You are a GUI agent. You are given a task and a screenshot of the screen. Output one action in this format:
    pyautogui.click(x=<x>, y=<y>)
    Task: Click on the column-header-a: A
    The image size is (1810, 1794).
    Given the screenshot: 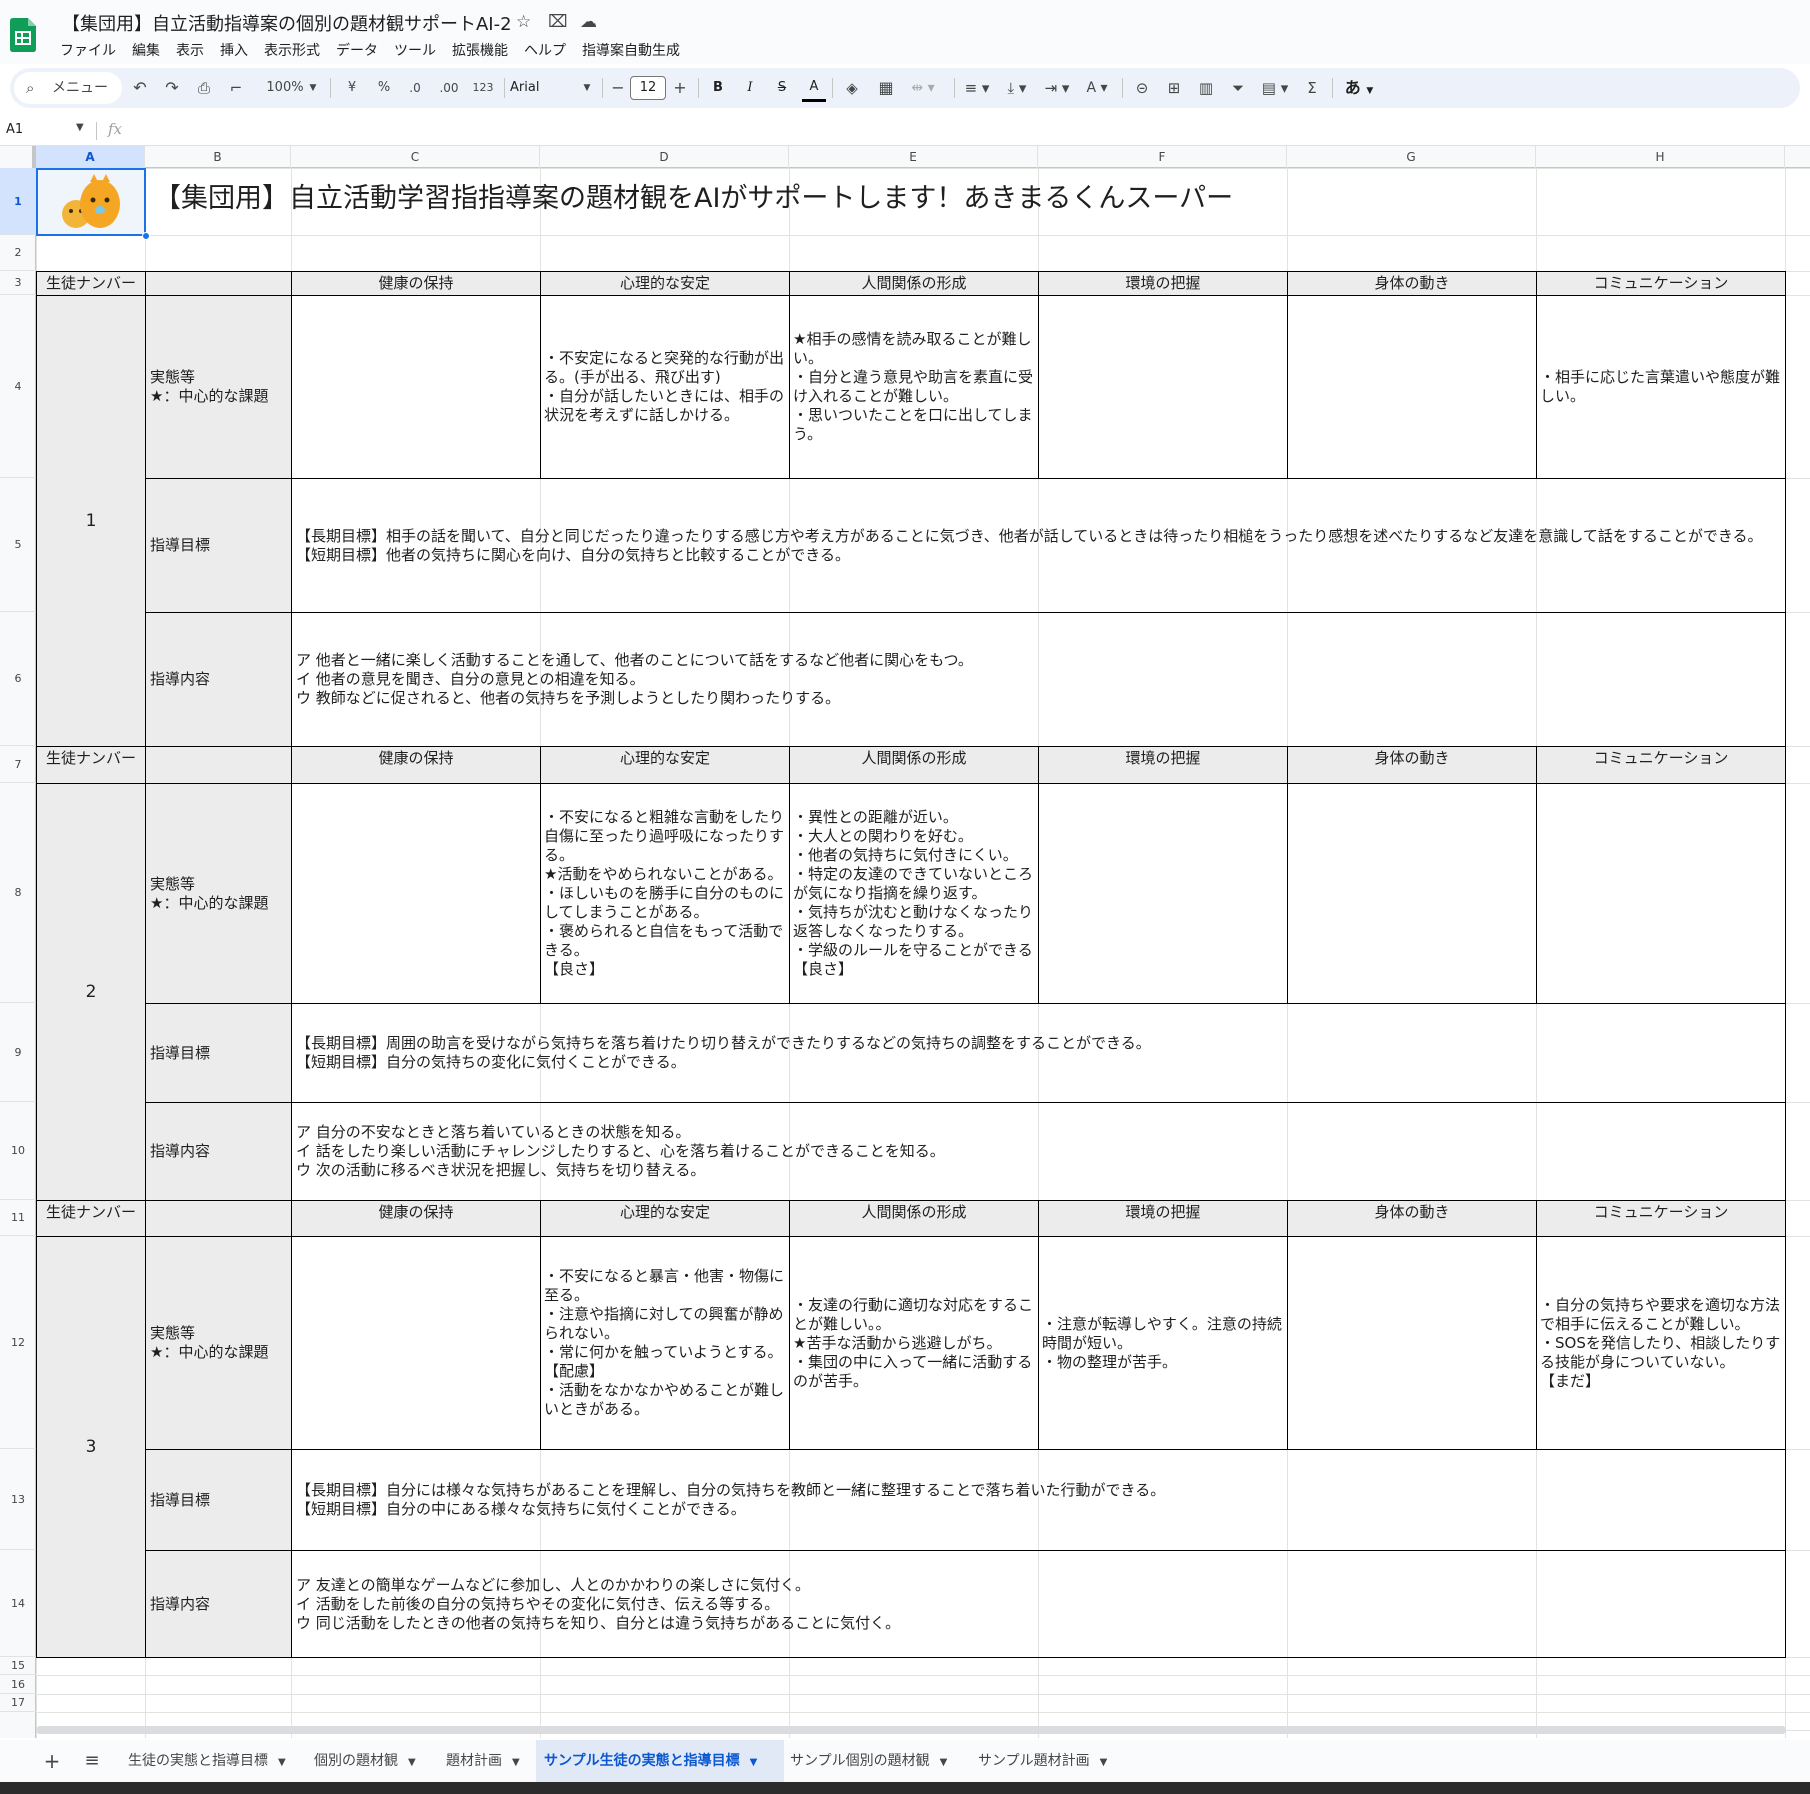 What is the action you would take?
    pyautogui.click(x=90, y=157)
    